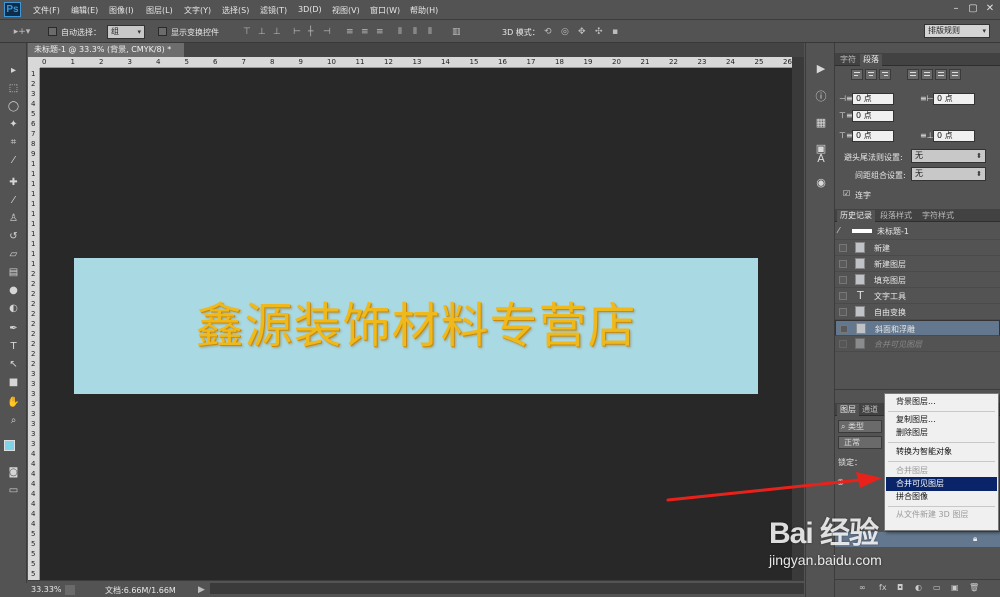 Image resolution: width=1000 pixels, height=597 pixels. I want to click on dodge-tool-icon: ◐, so click(13, 308).